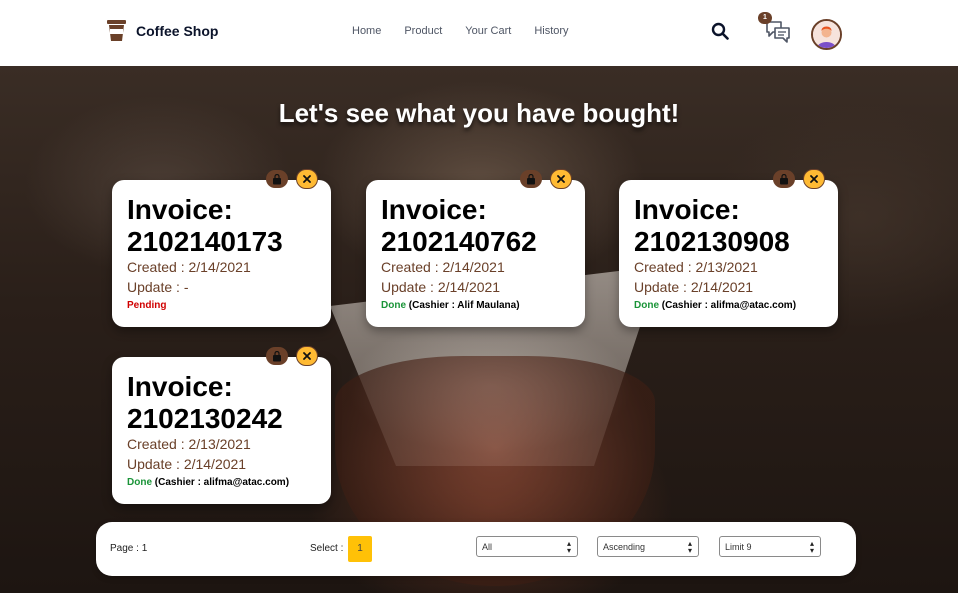  What do you see at coordinates (765, 18) in the screenshot?
I see `chat-badge: 1` at bounding box center [765, 18].